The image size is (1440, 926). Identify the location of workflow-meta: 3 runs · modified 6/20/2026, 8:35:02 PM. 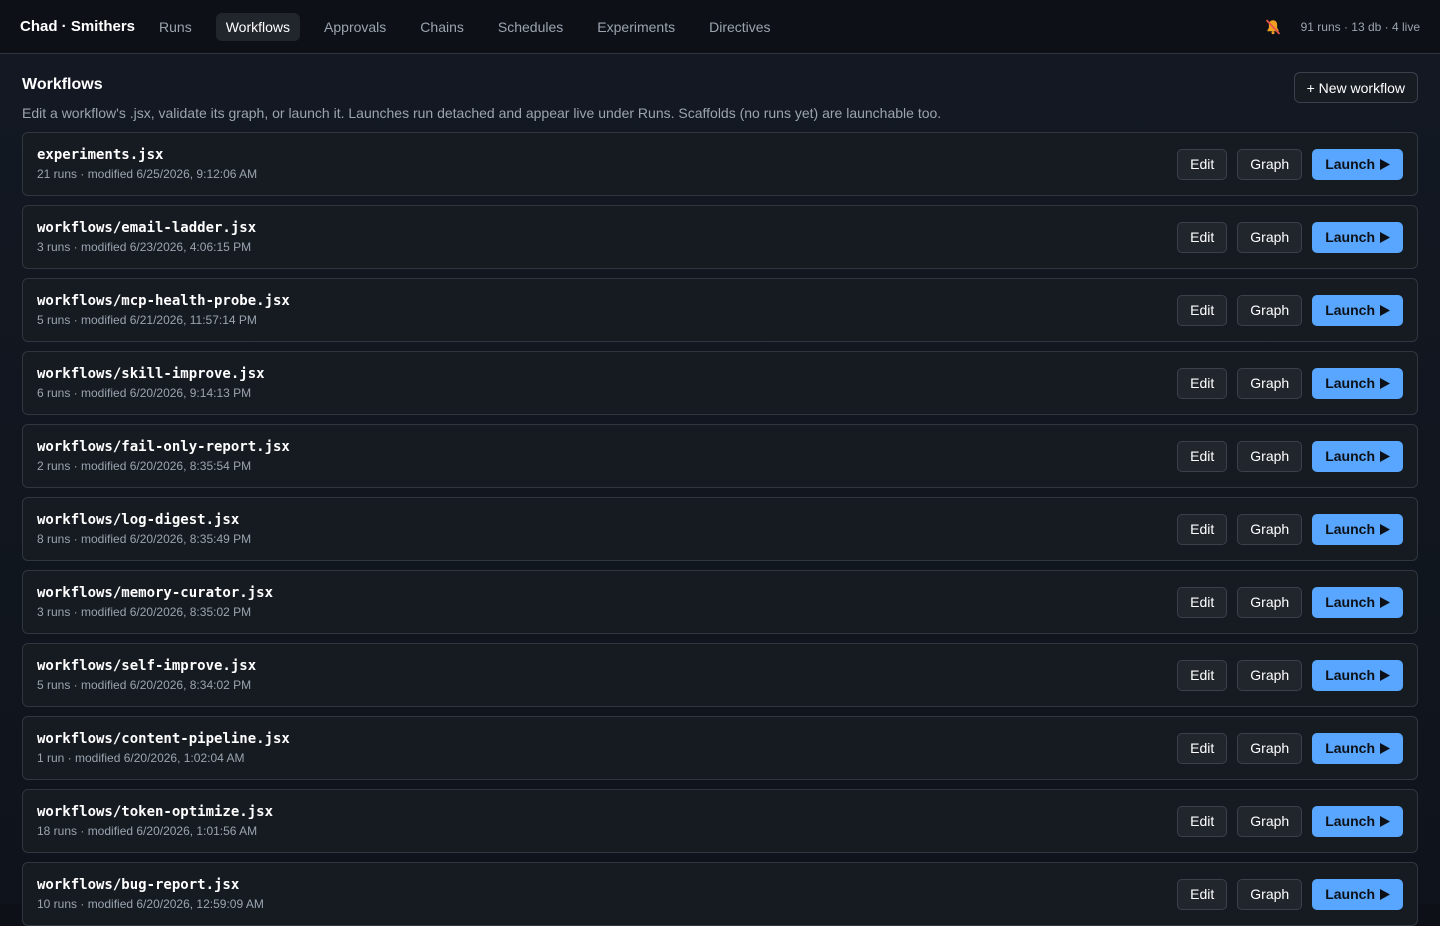
(144, 612).